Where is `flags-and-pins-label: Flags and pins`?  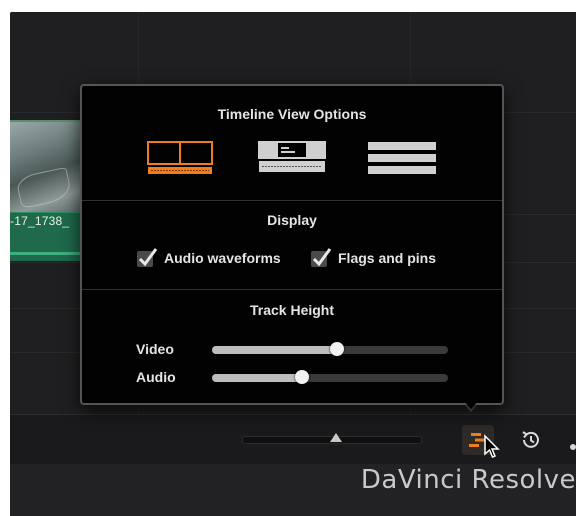
flags-and-pins-label: Flags and pins is located at coordinates (387, 258).